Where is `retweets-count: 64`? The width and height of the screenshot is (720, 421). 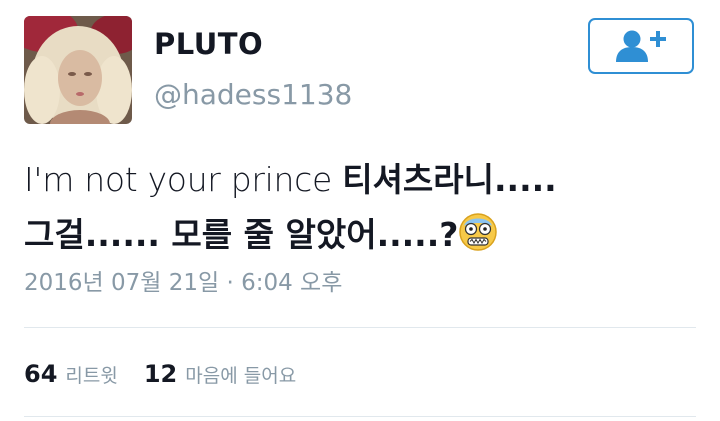 retweets-count: 64 is located at coordinates (41, 374).